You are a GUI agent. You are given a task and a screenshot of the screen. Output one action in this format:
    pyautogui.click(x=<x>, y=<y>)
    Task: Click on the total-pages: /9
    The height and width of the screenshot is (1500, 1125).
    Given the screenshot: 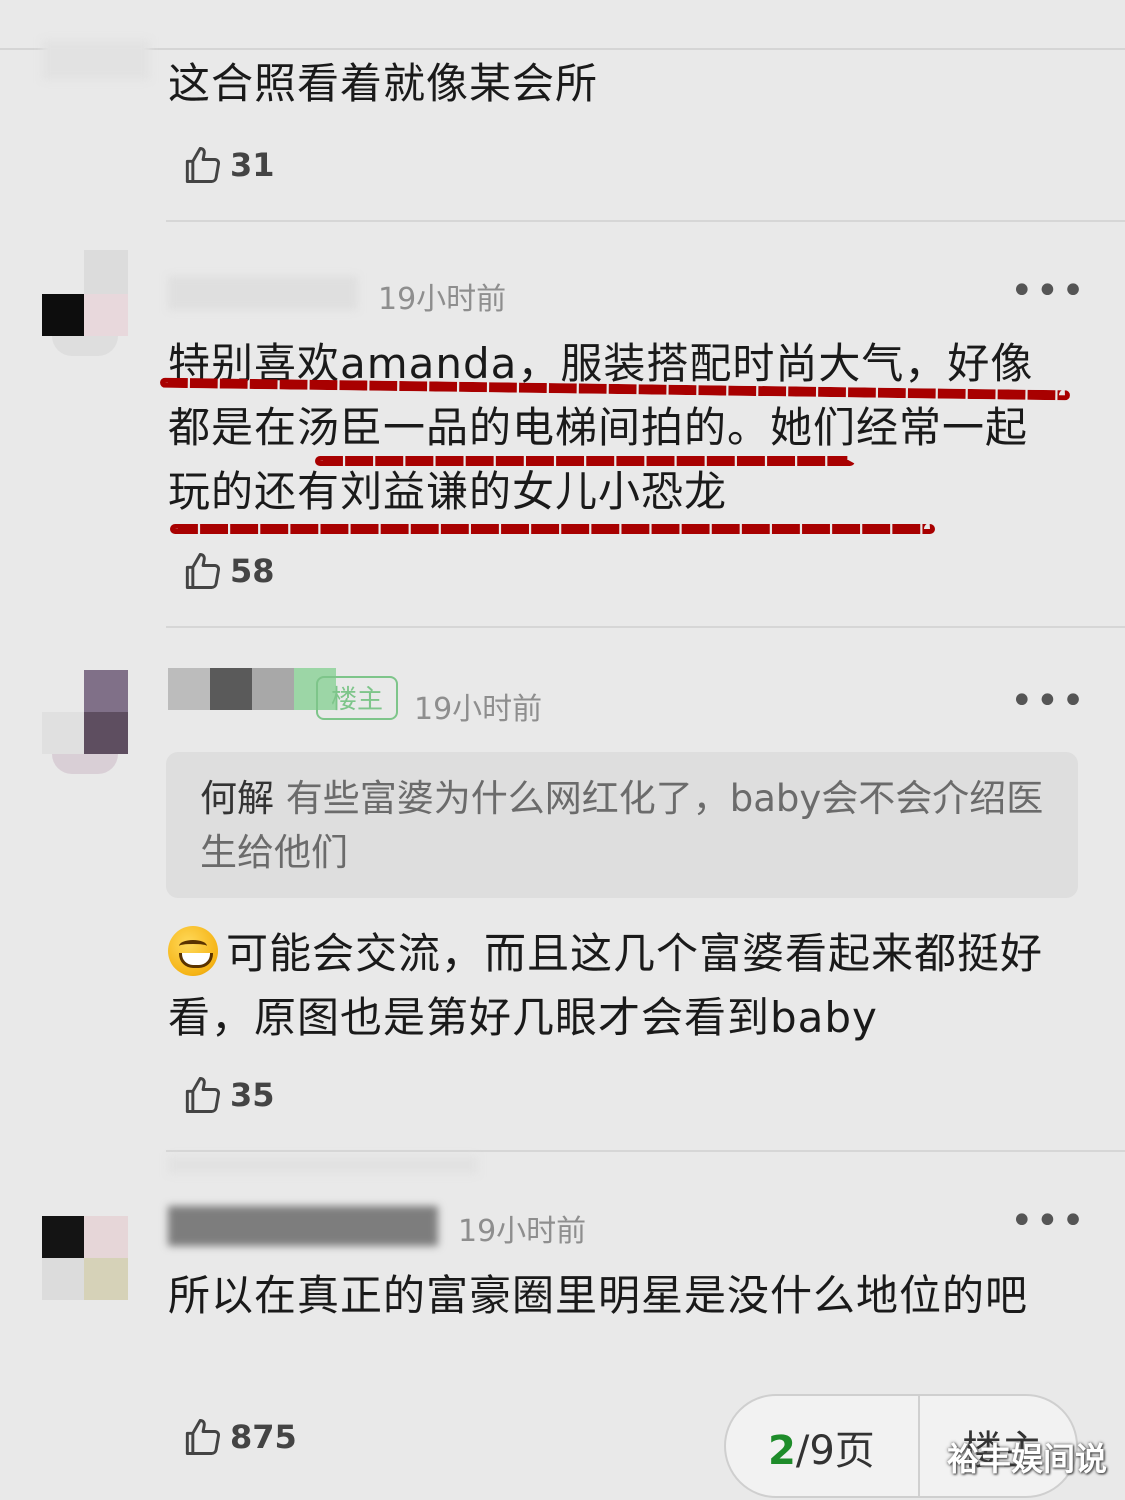 What is the action you would take?
    pyautogui.click(x=815, y=1451)
    